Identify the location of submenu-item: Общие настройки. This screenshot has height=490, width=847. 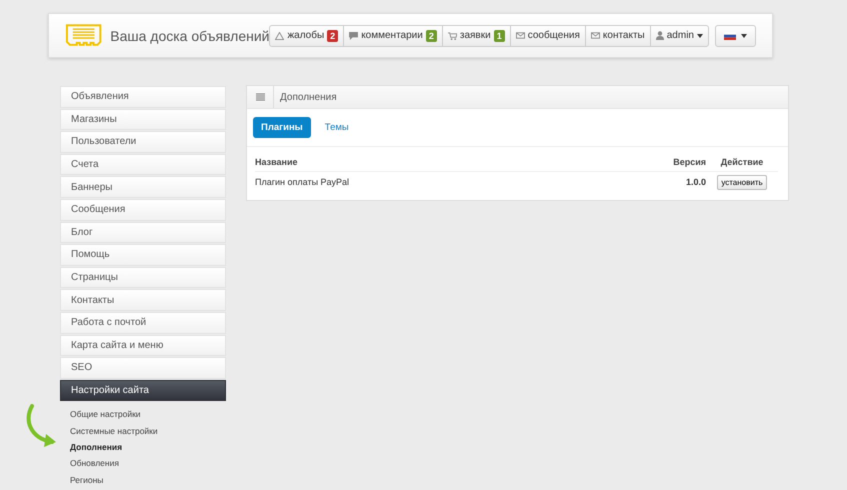
(143, 414).